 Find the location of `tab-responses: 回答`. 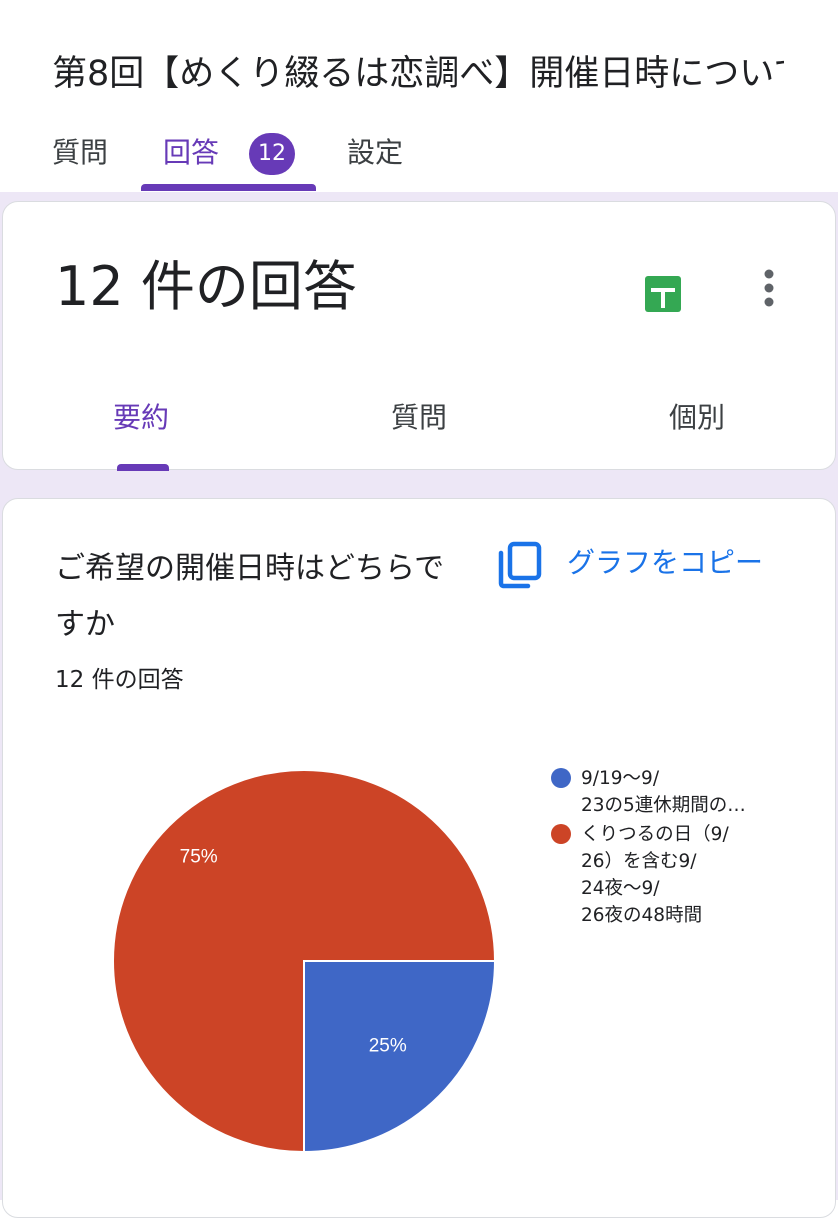

tab-responses: 回答 is located at coordinates (191, 153).